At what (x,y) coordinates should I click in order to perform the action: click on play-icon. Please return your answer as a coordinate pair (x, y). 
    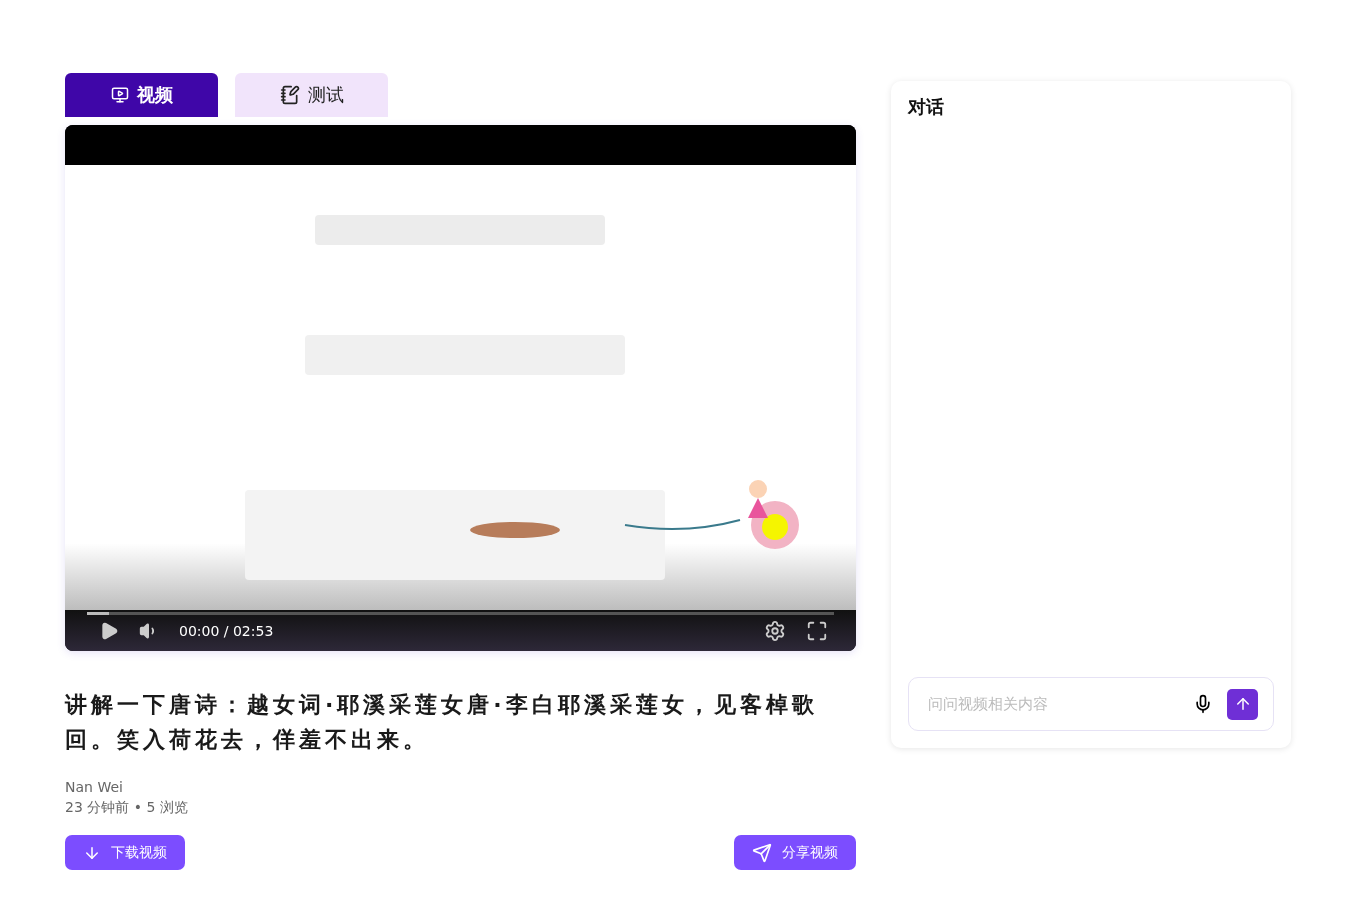
    Looking at the image, I should click on (109, 630).